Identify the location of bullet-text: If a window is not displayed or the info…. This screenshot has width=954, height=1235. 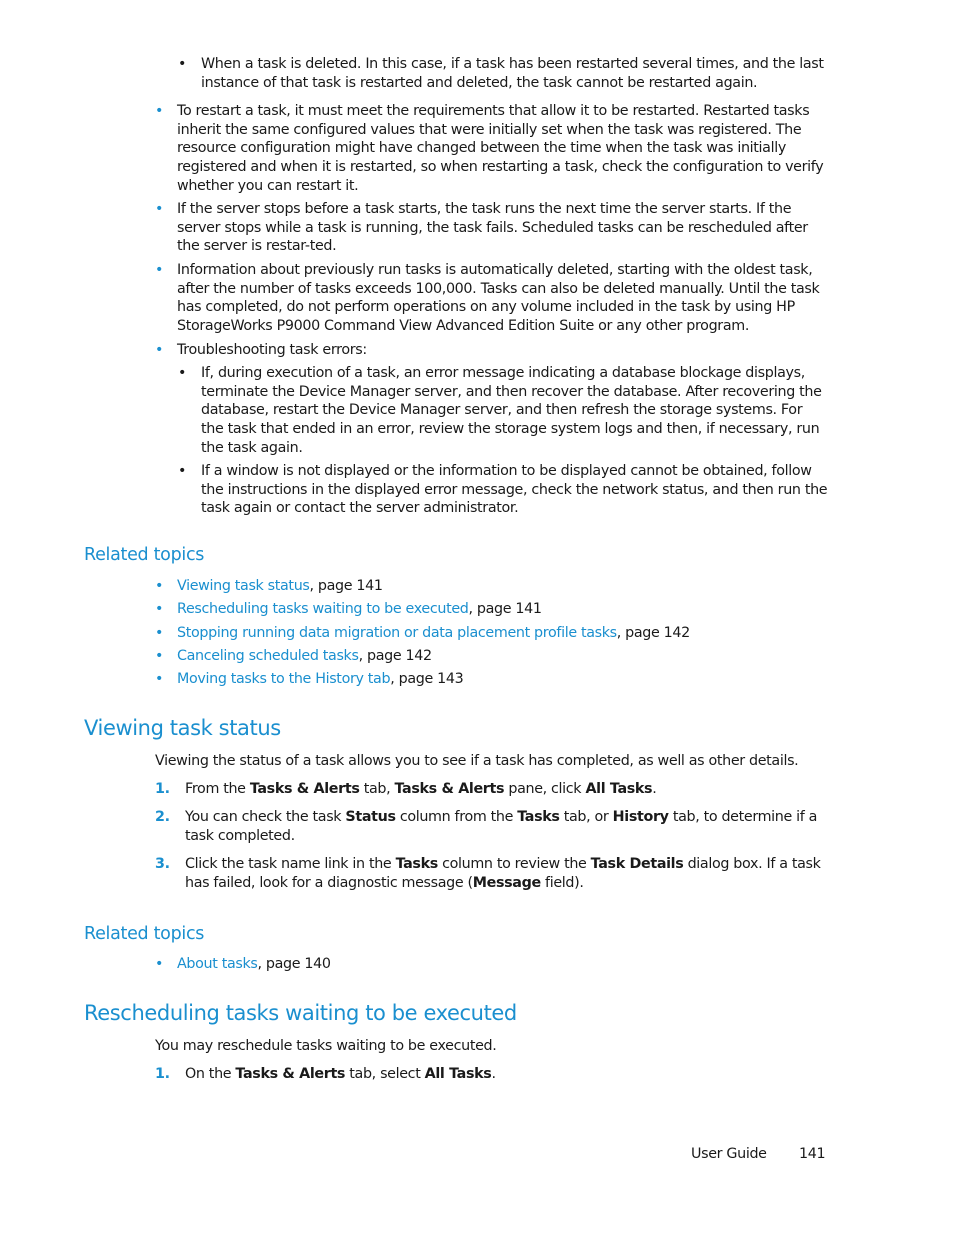
(514, 490).